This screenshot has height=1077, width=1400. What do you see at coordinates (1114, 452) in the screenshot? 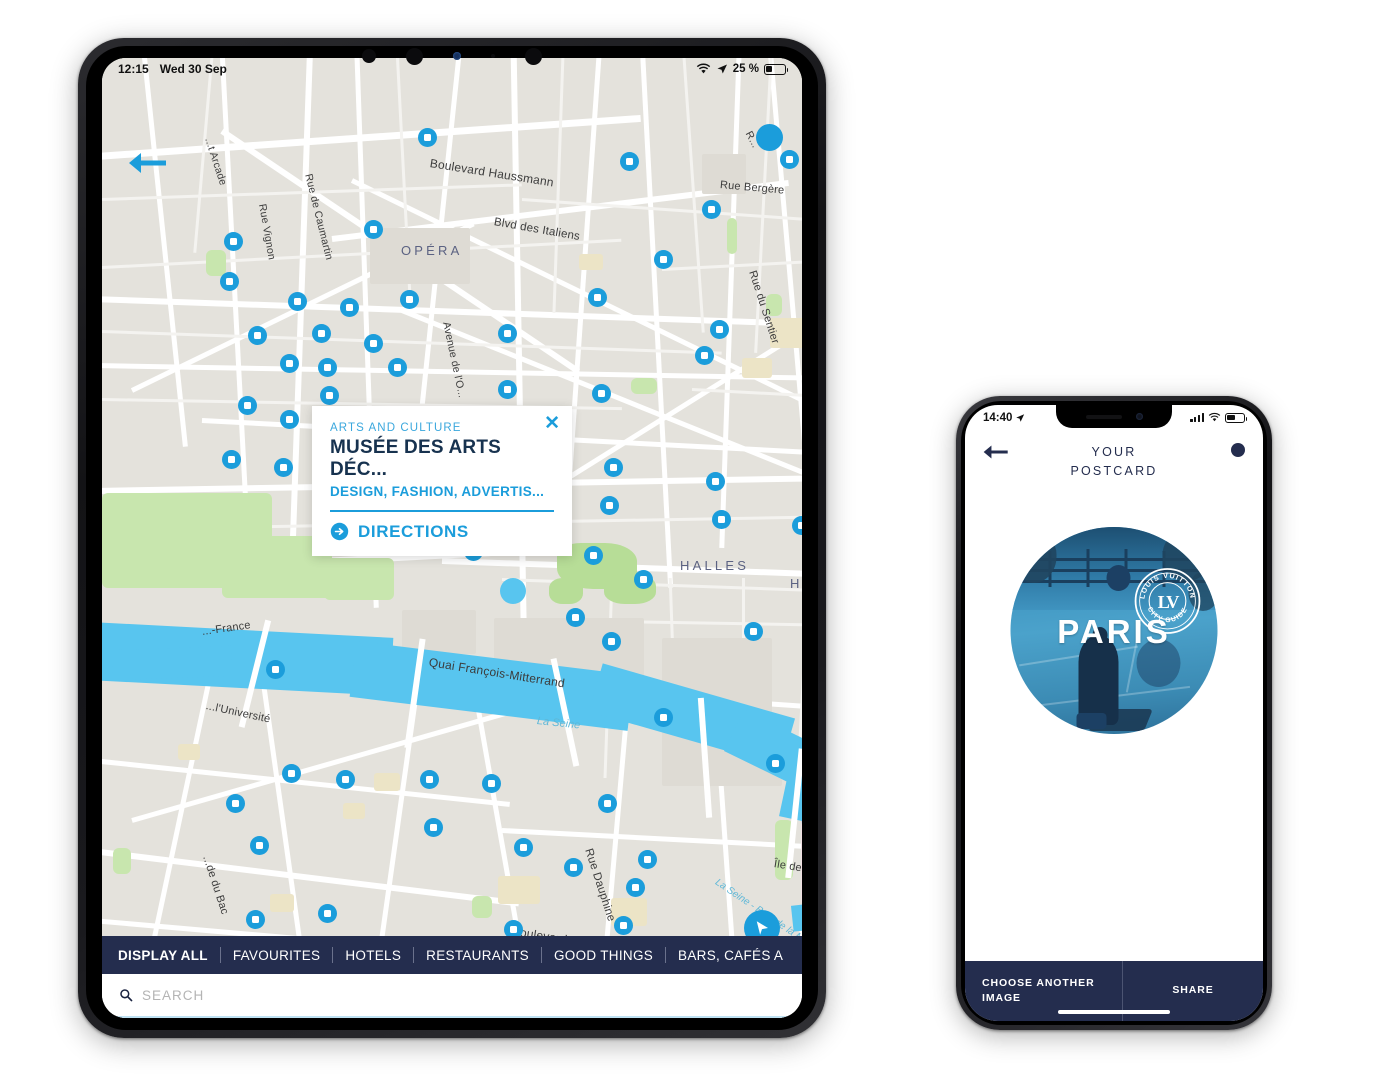
I see `page-title-line1: YOUR` at bounding box center [1114, 452].